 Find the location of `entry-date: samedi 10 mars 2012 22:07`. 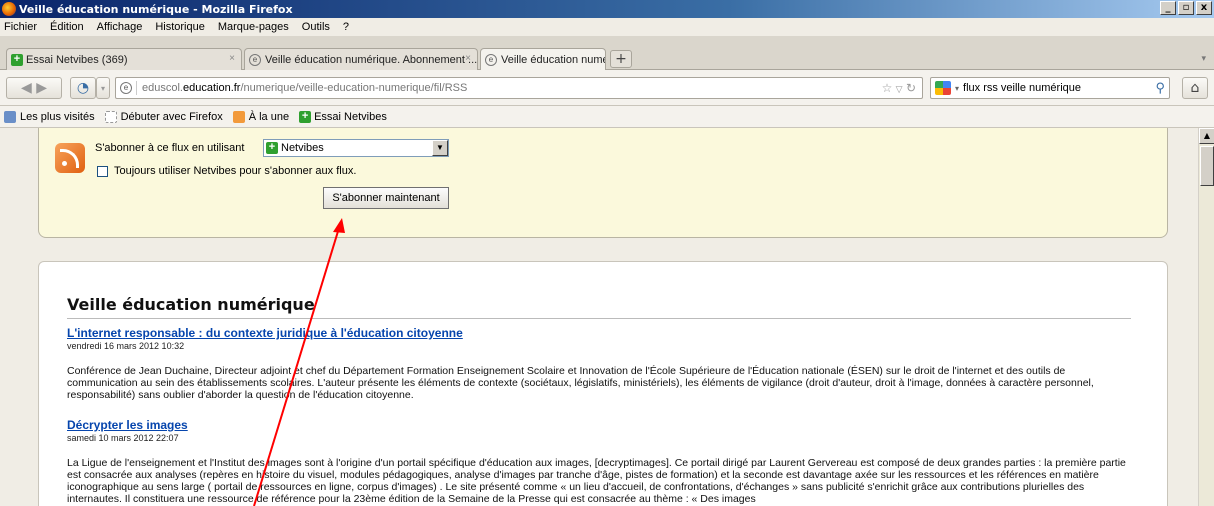

entry-date: samedi 10 mars 2012 22:07 is located at coordinates (123, 438).